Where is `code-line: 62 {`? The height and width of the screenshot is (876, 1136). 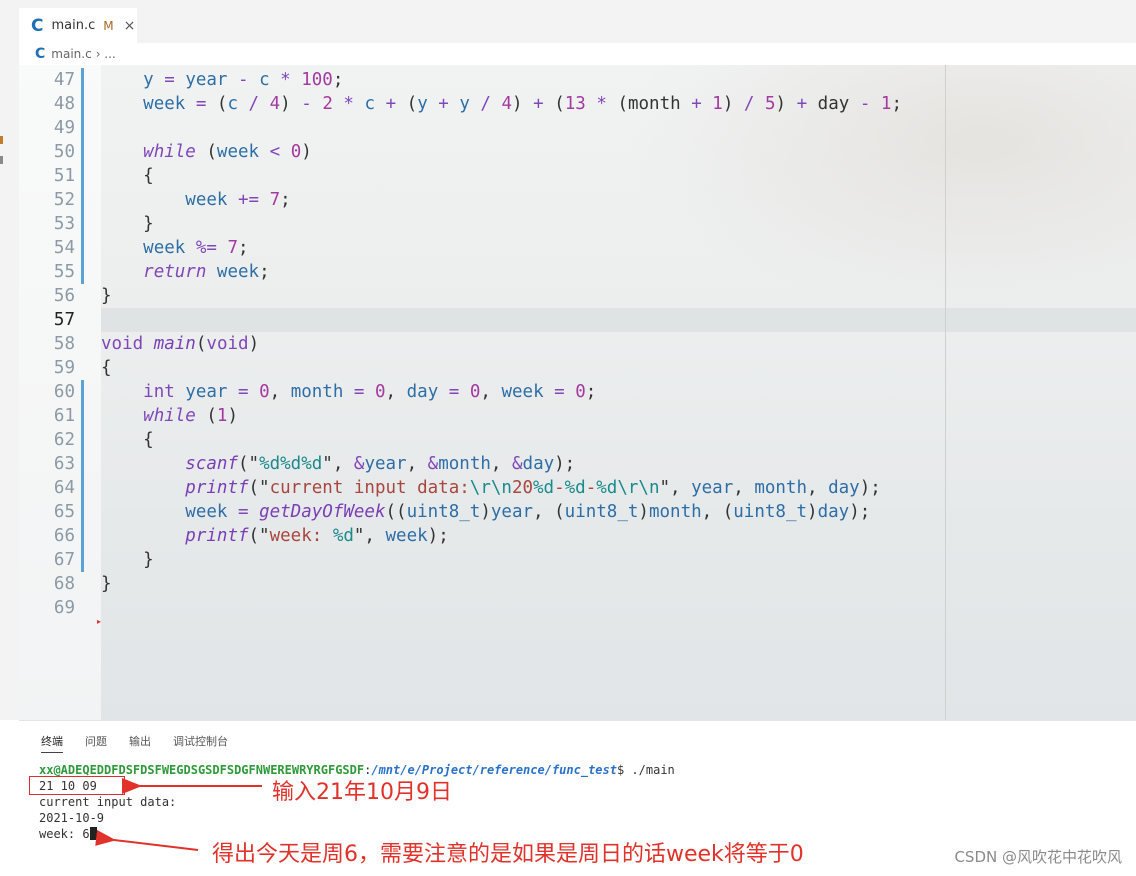 code-line: 62 { is located at coordinates (577, 440).